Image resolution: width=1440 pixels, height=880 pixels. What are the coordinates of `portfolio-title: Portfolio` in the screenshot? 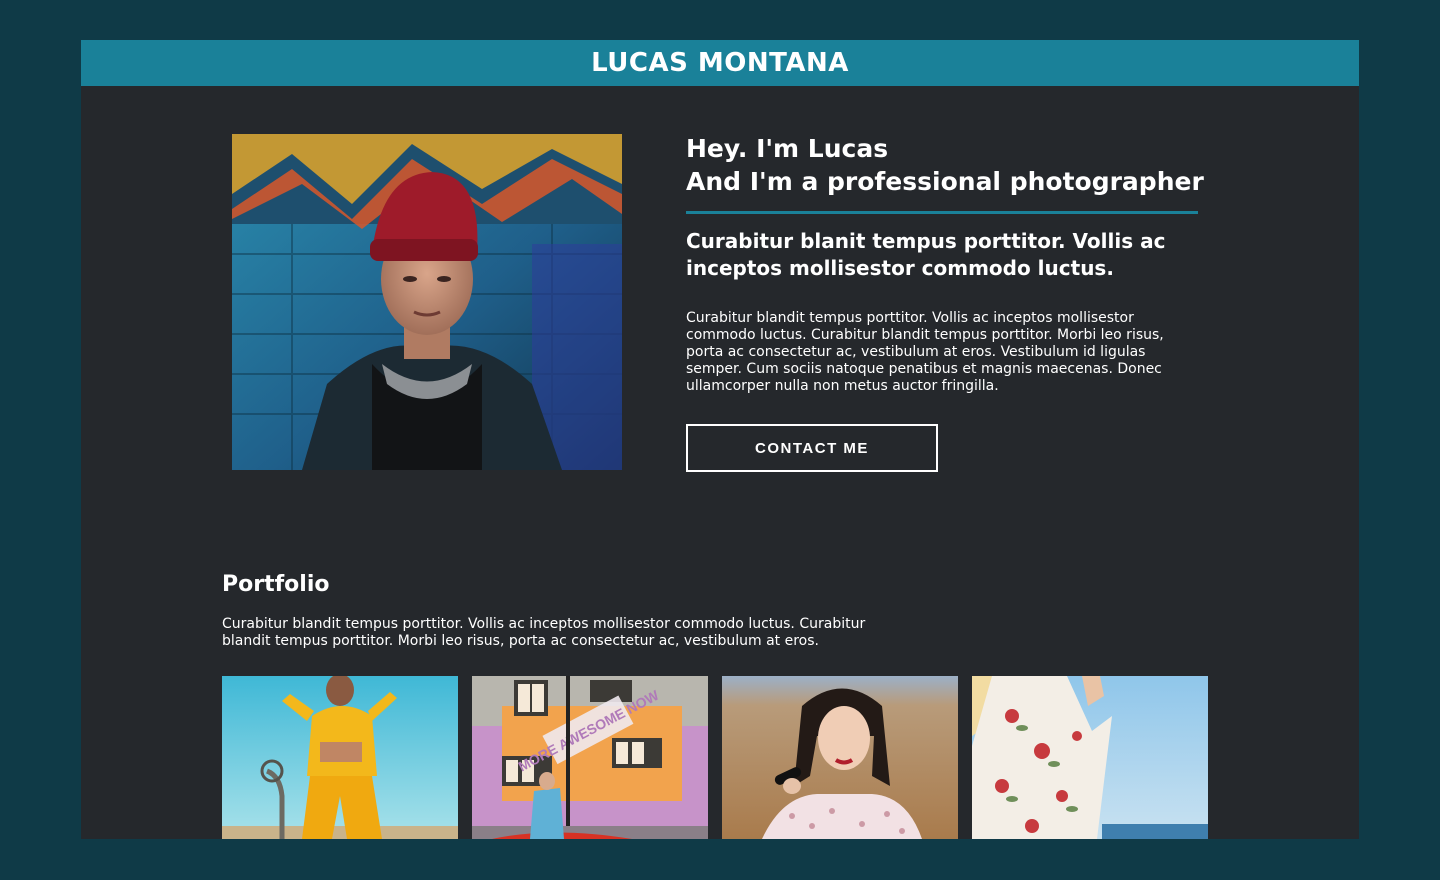 It's located at (276, 584).